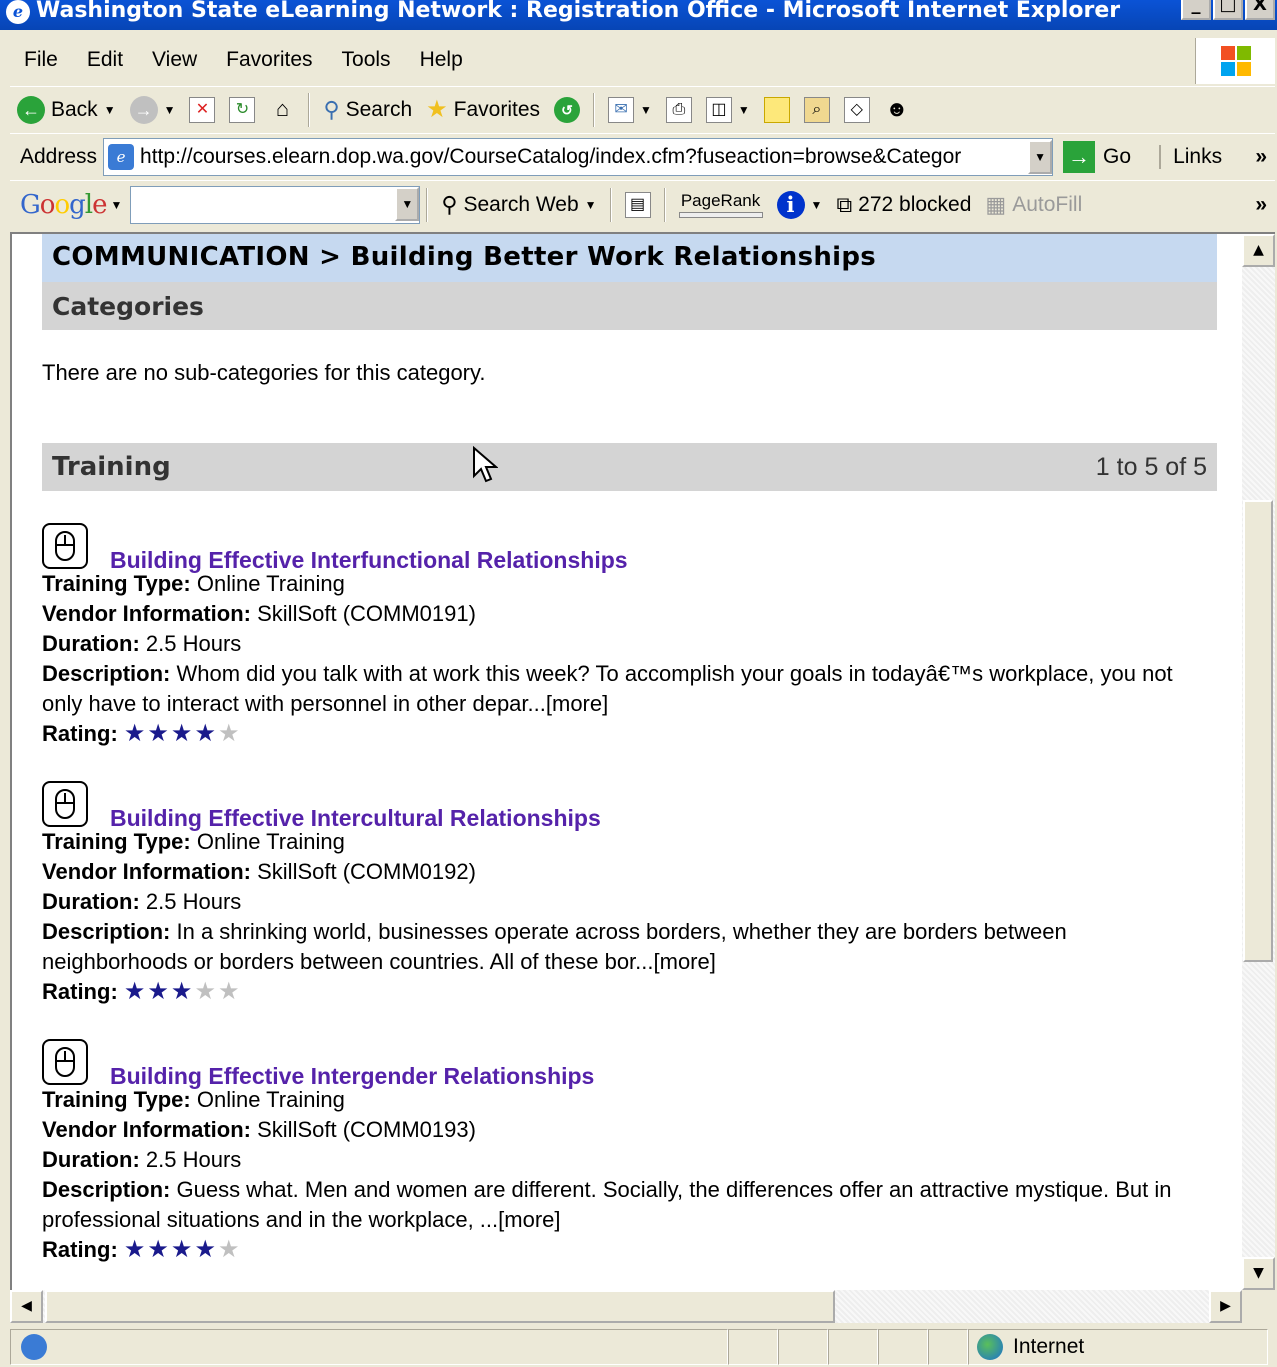 The height and width of the screenshot is (1367, 1277). Describe the element at coordinates (638, 205) in the screenshot. I see `news-button: ▤` at that location.